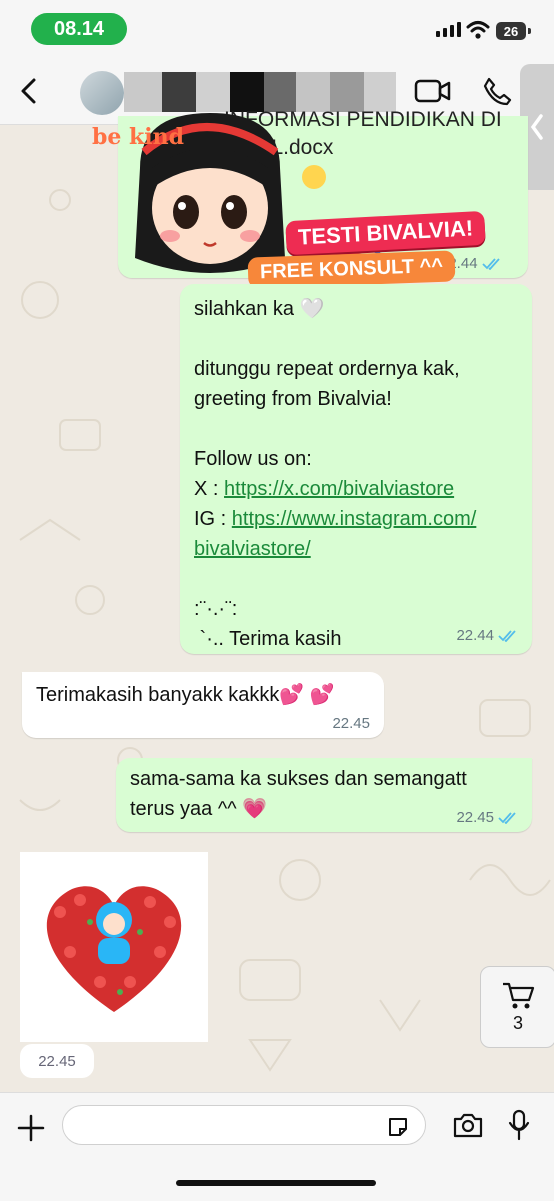  Describe the element at coordinates (31, 1128) in the screenshot. I see `plus-icon` at that location.